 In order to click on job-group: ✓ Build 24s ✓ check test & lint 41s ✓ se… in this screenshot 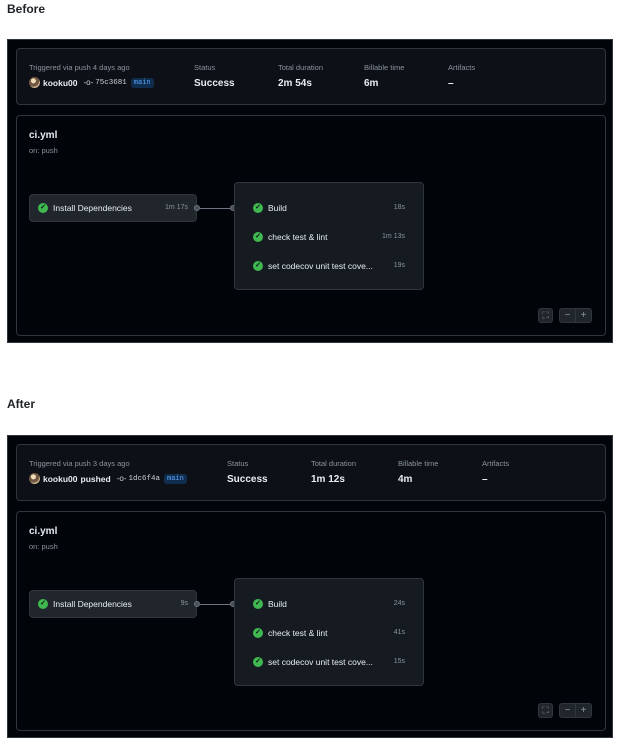, I will do `click(329, 632)`.